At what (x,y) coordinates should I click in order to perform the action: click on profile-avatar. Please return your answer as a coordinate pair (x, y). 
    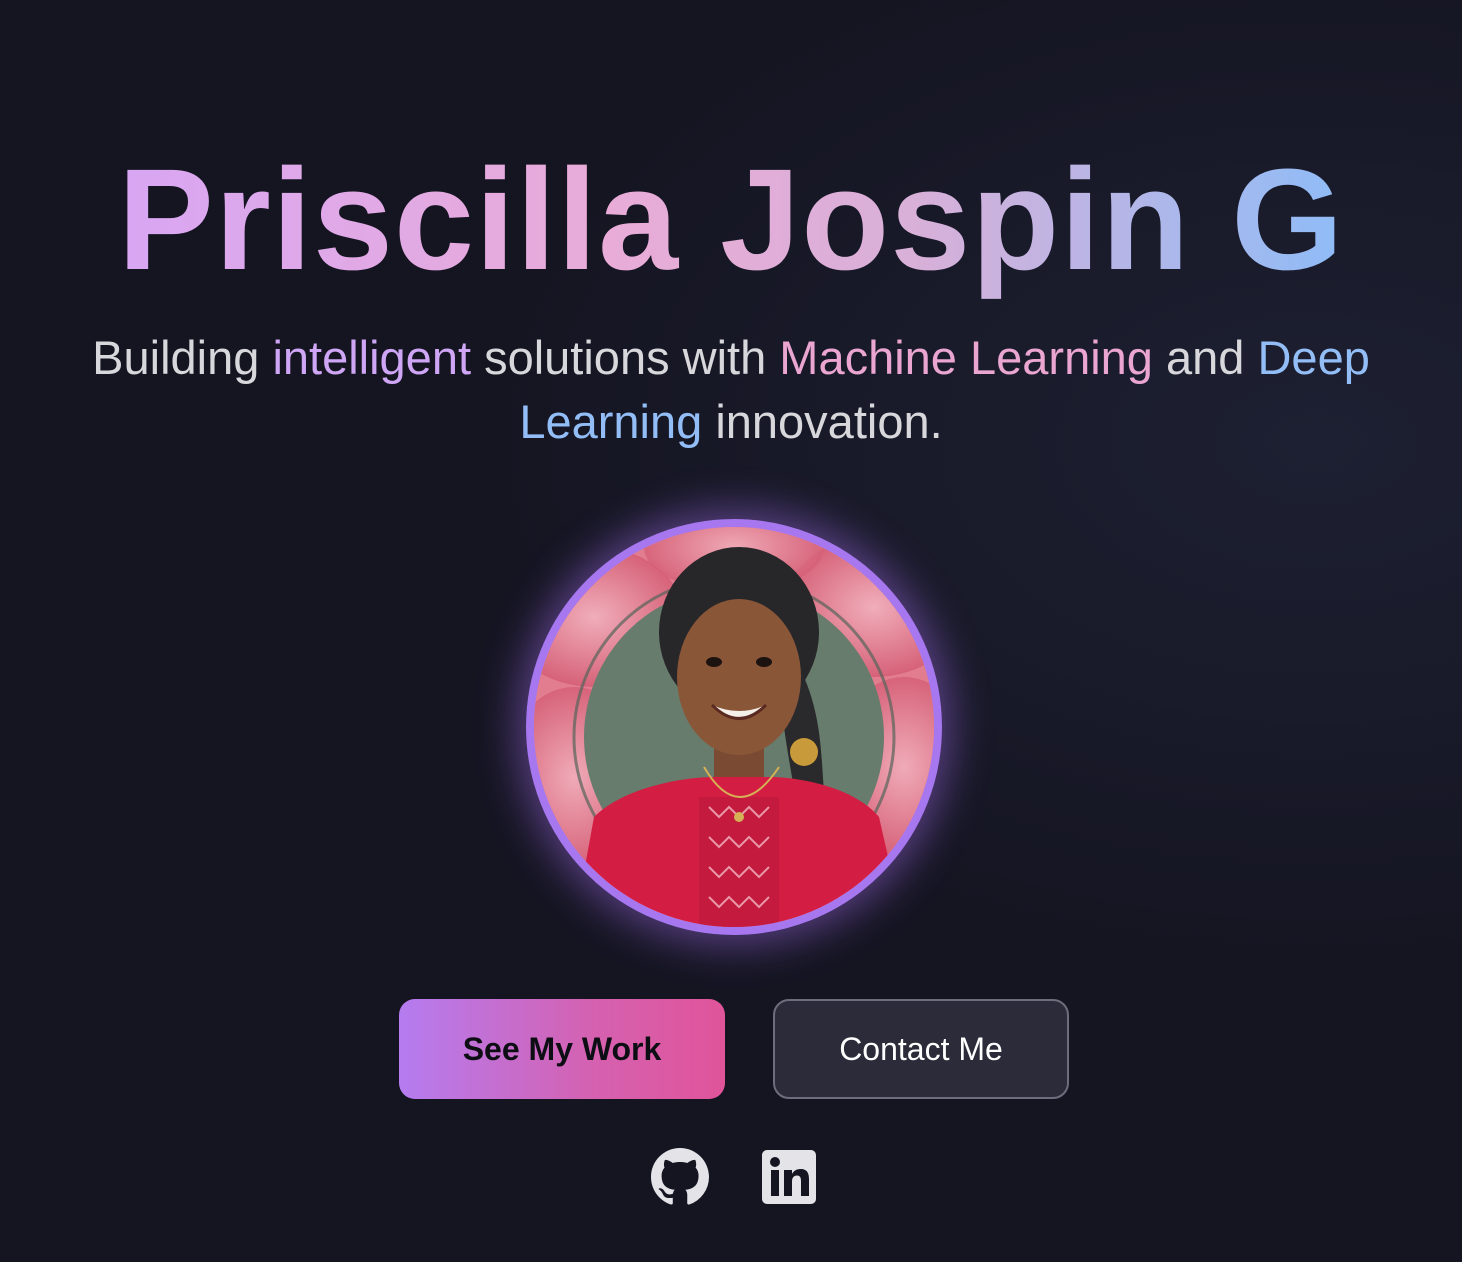
    Looking at the image, I should click on (734, 727).